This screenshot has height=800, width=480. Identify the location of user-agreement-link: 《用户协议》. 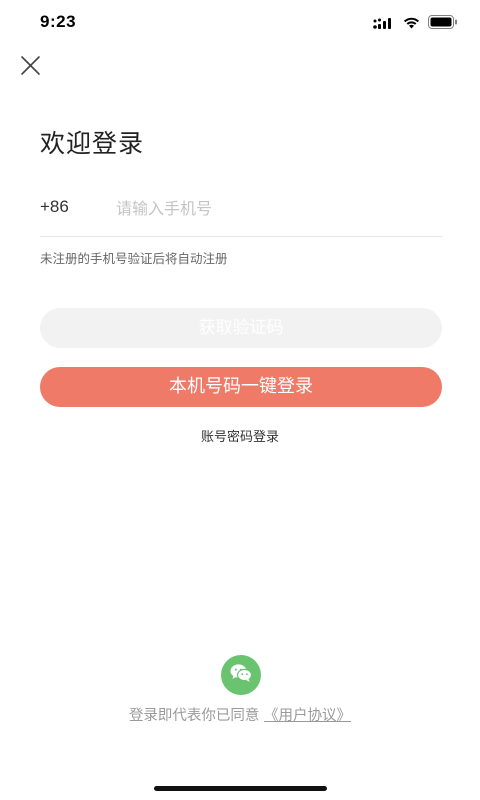
(307, 716).